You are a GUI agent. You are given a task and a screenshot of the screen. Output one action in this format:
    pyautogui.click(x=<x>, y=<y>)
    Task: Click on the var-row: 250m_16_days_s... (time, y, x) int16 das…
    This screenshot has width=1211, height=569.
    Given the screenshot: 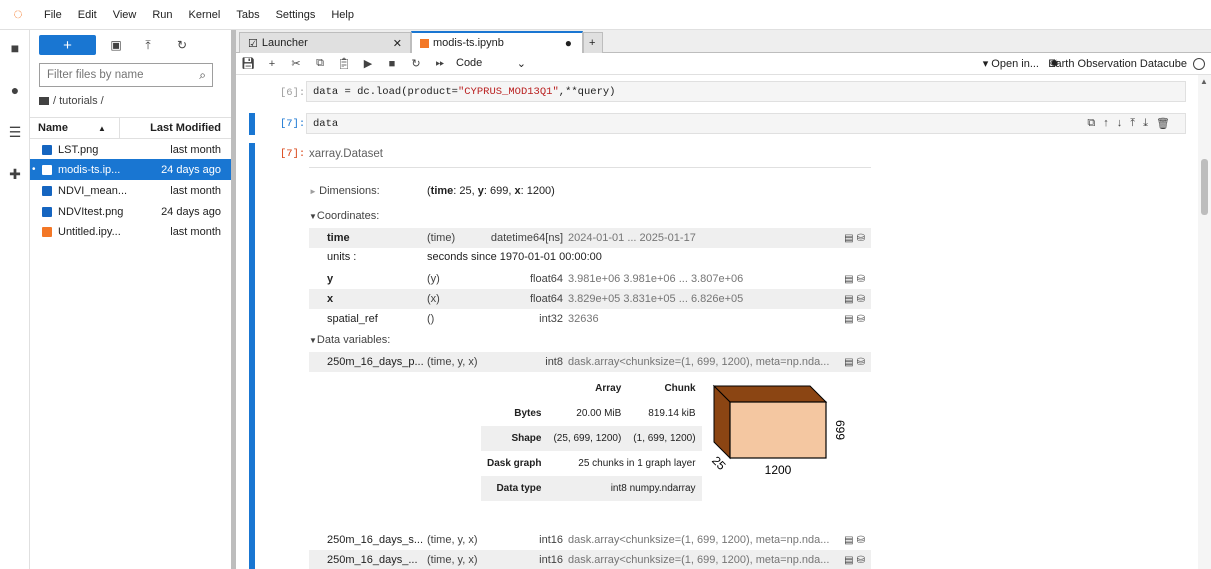 What is the action you would take?
    pyautogui.click(x=590, y=540)
    